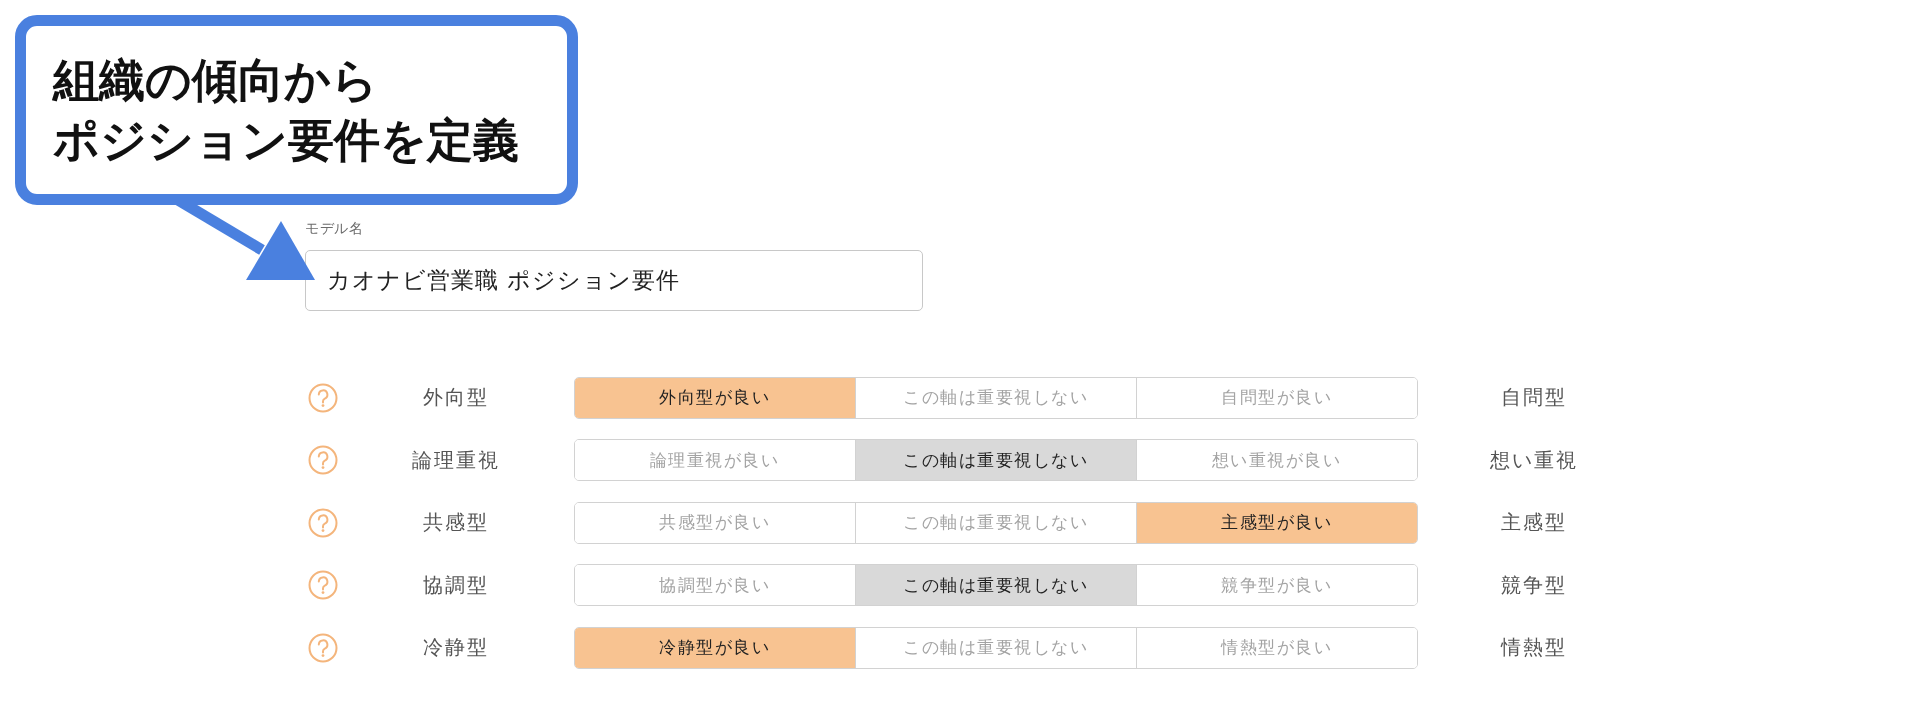  Describe the element at coordinates (334, 228) in the screenshot. I see `field-label: モデル名` at that location.